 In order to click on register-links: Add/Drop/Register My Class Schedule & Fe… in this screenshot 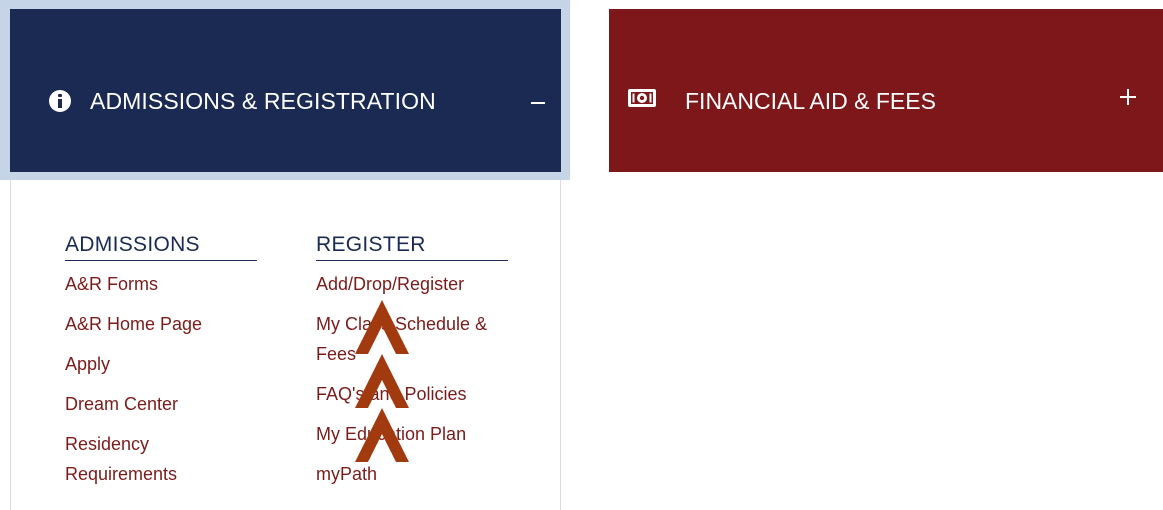, I will do `click(412, 379)`.